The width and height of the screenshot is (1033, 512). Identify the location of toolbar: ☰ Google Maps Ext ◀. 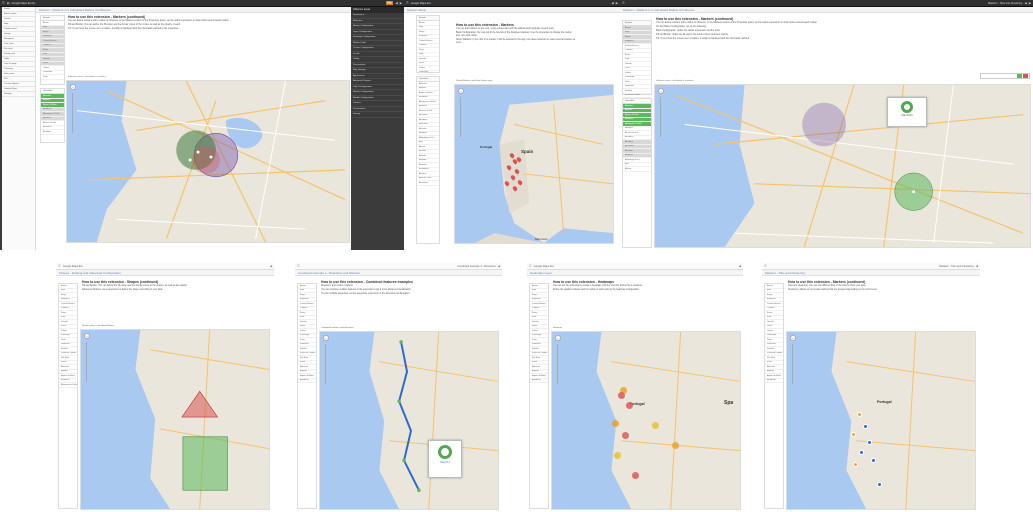
(165, 266).